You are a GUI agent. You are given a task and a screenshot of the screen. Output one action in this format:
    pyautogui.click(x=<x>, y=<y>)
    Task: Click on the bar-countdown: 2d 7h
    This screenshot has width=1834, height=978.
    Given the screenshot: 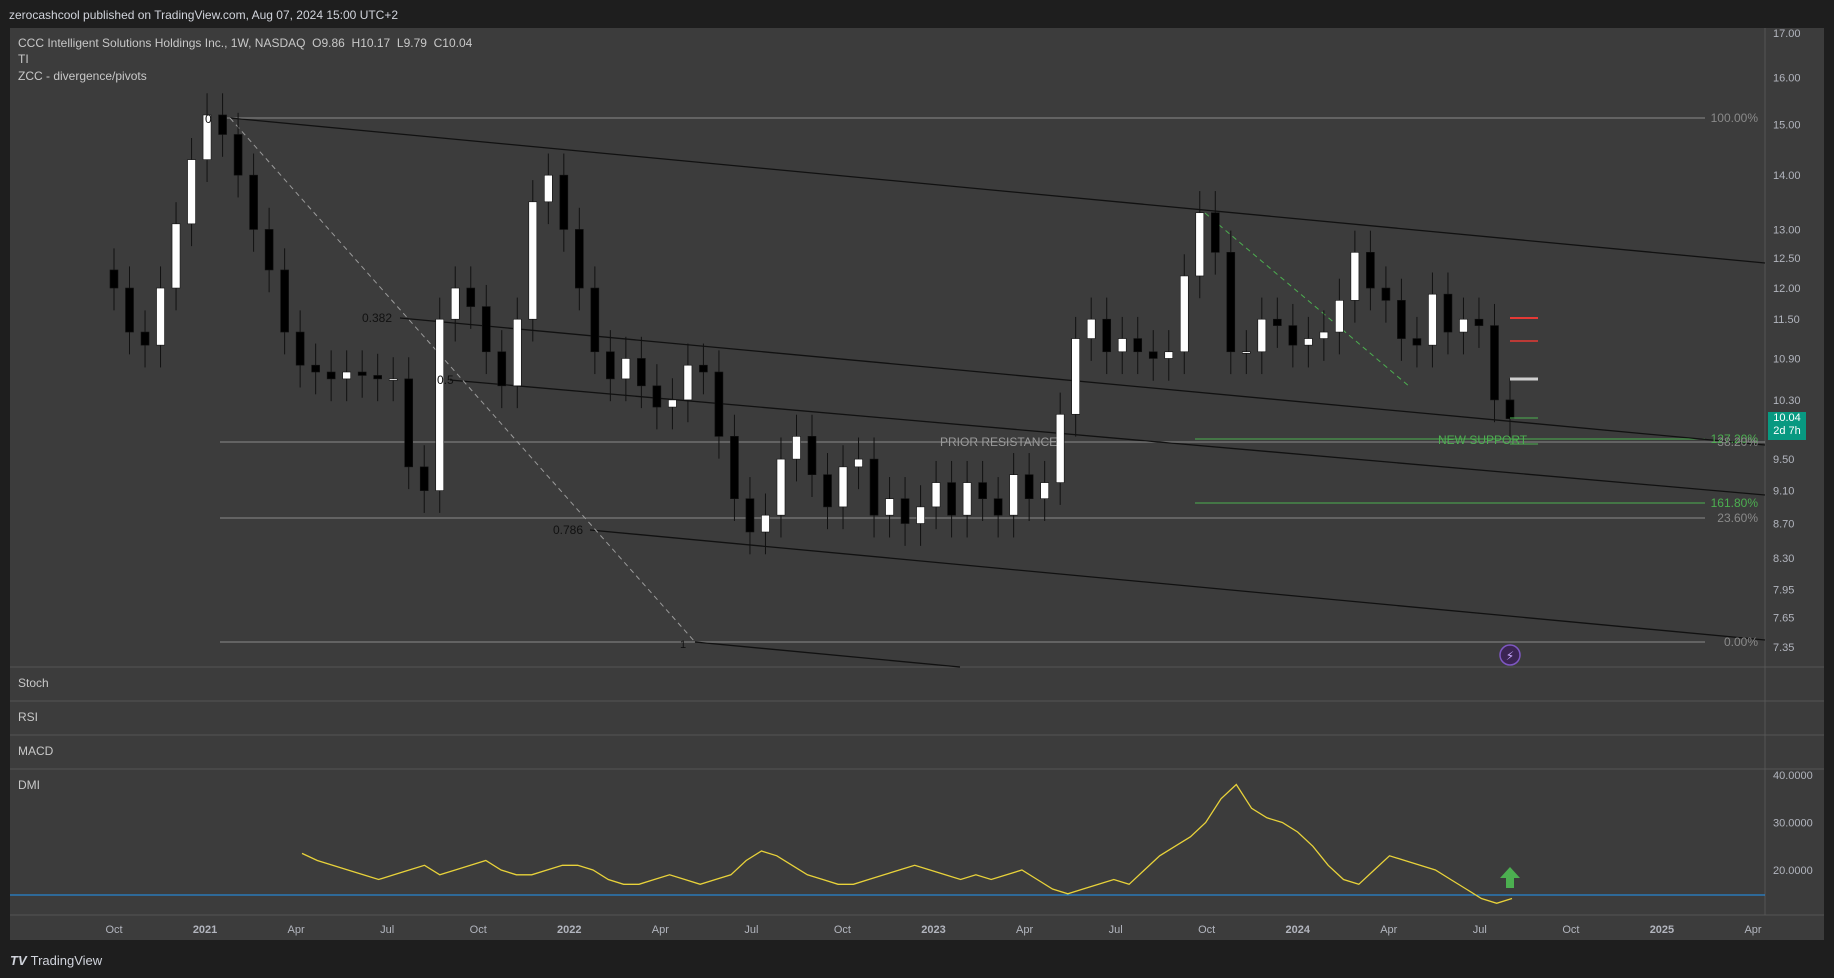 What is the action you would take?
    pyautogui.click(x=1787, y=431)
    